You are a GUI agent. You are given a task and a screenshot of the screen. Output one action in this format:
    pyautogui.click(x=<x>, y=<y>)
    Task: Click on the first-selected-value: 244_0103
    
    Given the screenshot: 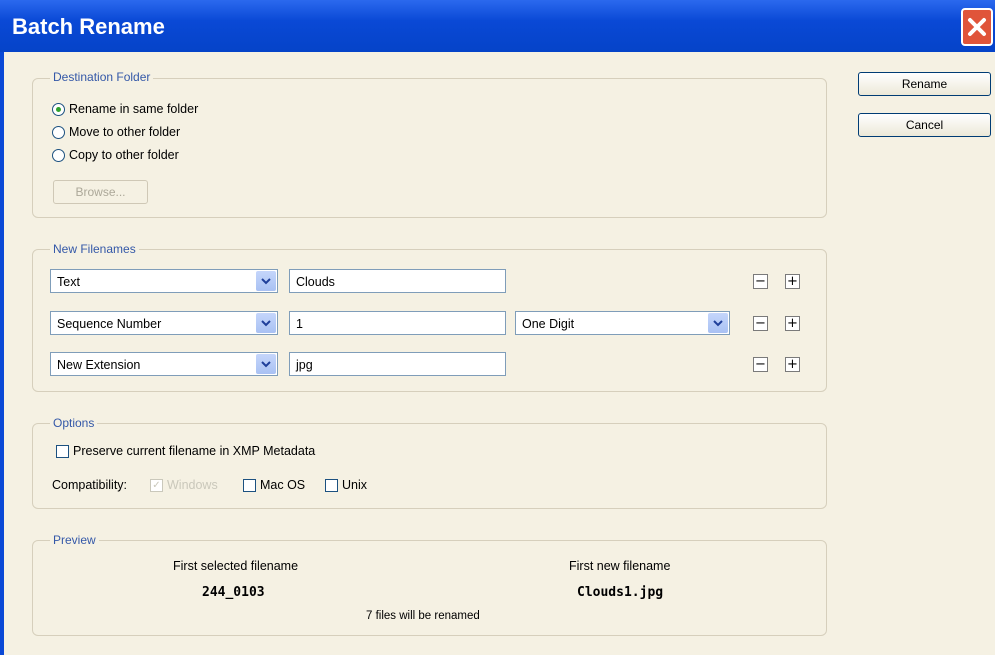 What is the action you would take?
    pyautogui.click(x=233, y=592)
    